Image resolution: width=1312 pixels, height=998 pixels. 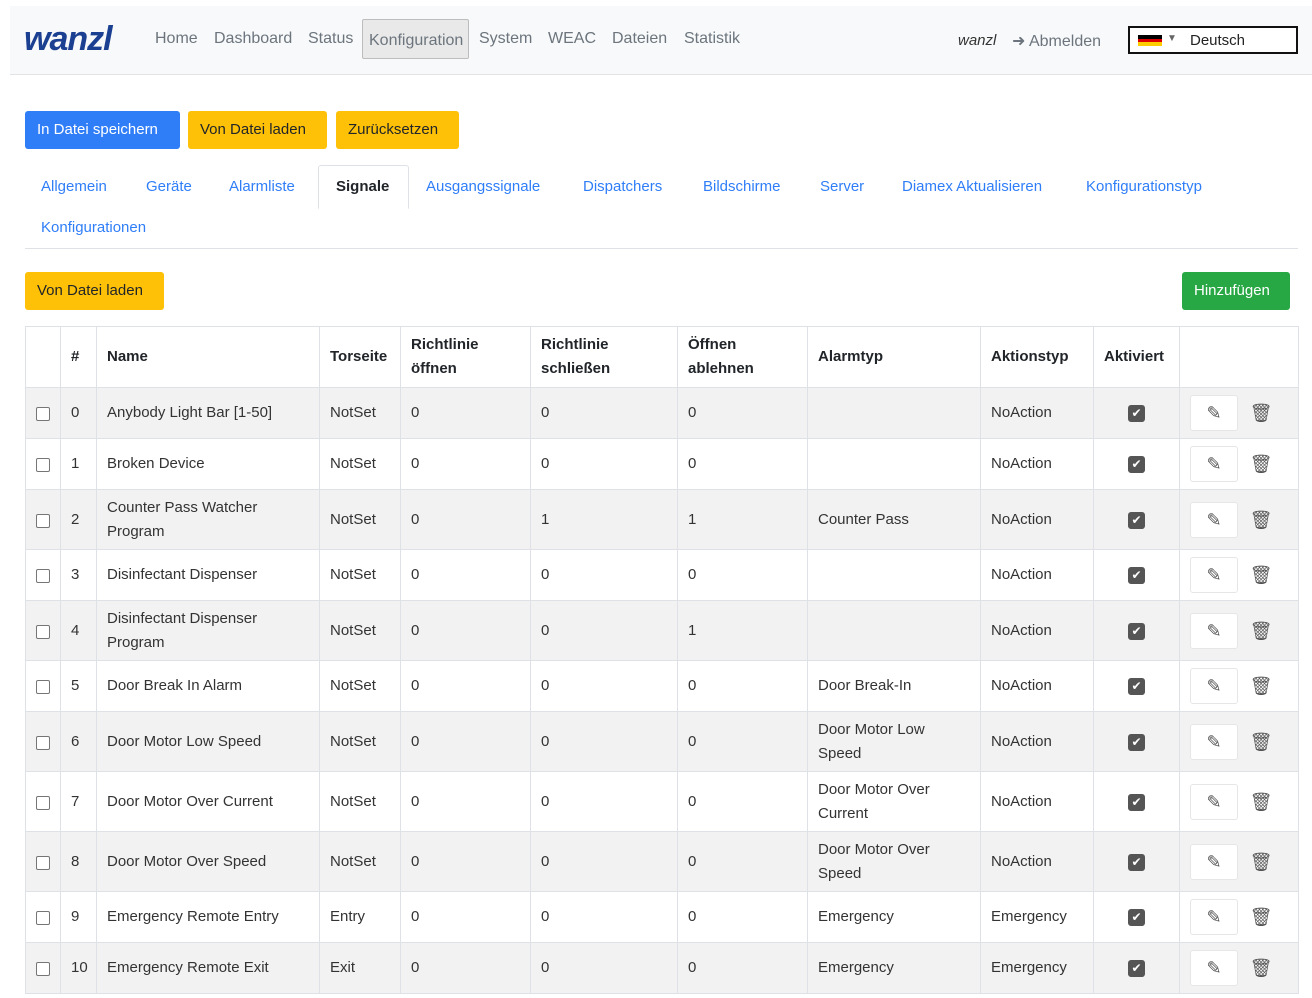 I want to click on nav-konfiguration: Konfiguration, so click(x=415, y=39).